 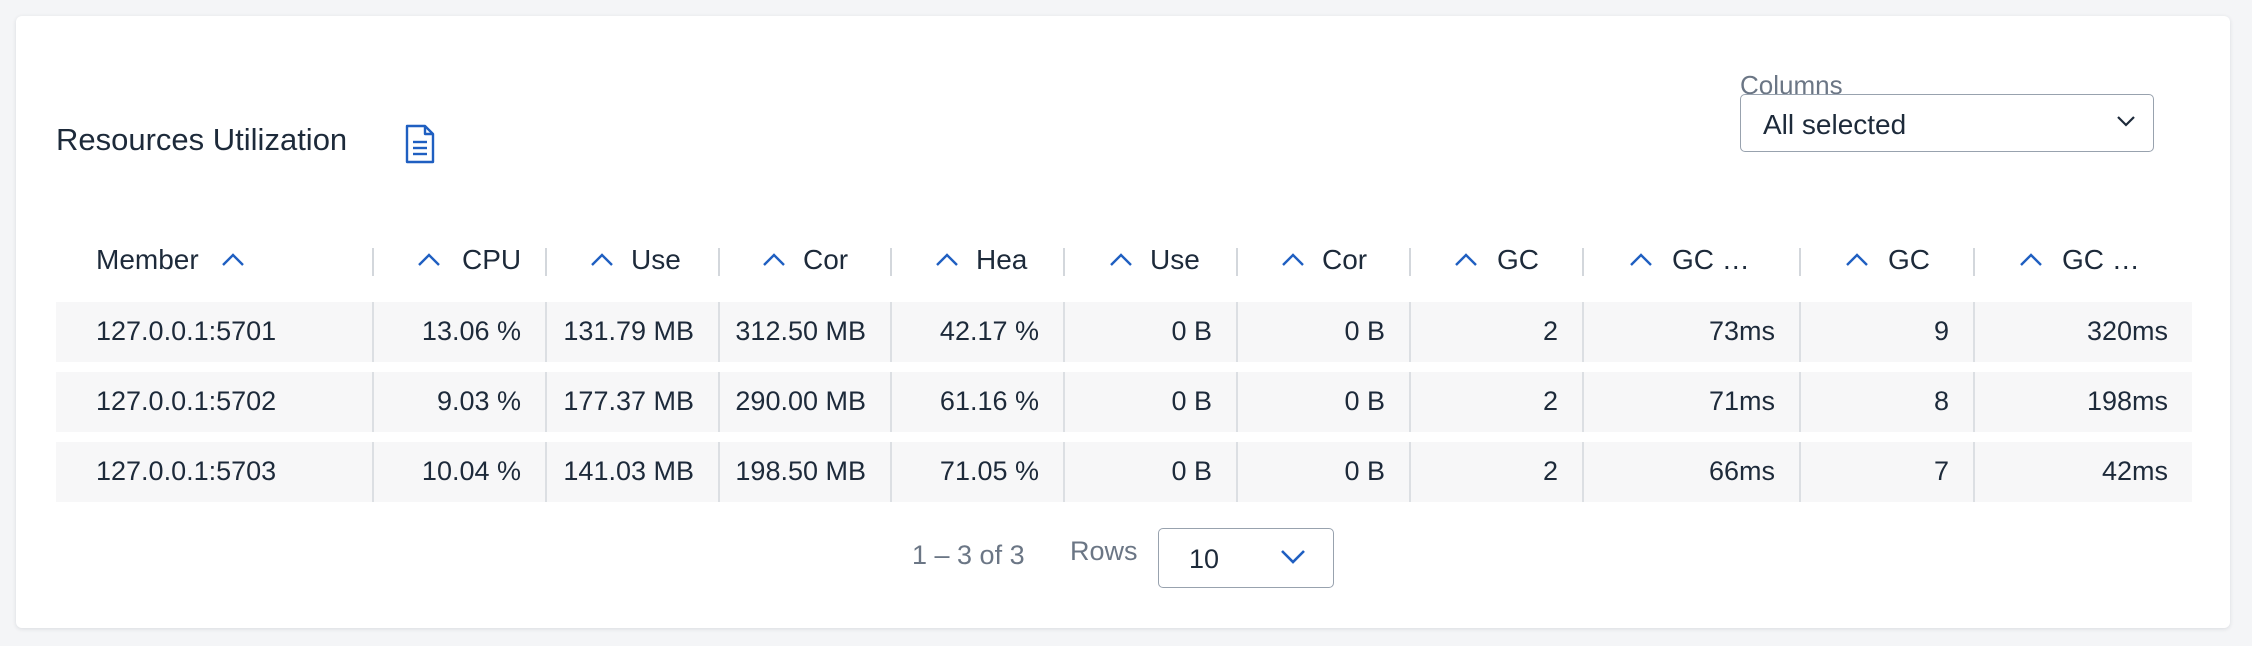 What do you see at coordinates (800, 401) in the screenshot?
I see `cell-committed-memory: 290.00 MB` at bounding box center [800, 401].